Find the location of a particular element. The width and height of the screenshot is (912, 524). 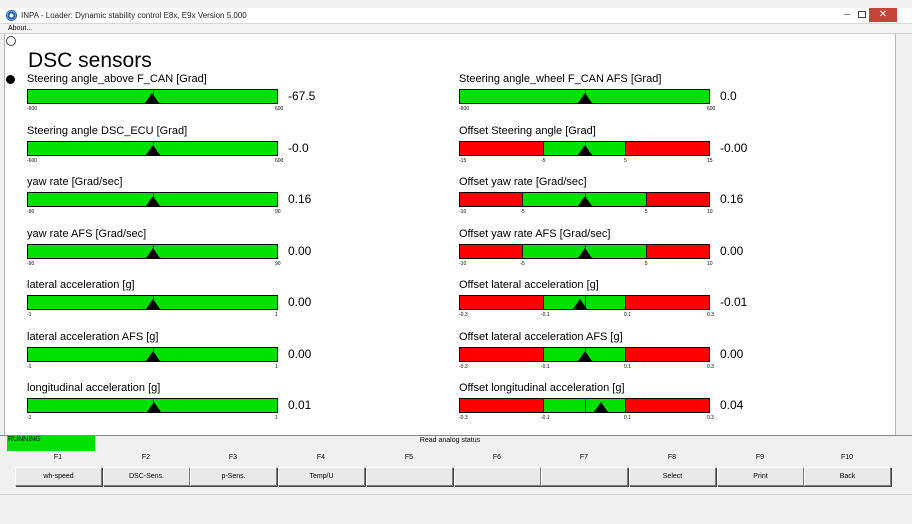

gauge-value: -67.5 is located at coordinates (302, 96).